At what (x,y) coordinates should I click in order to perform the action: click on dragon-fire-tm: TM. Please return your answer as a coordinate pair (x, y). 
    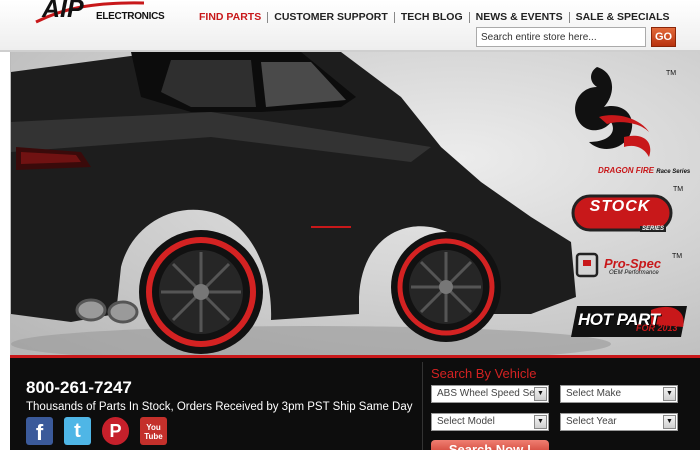
    Looking at the image, I should click on (671, 73).